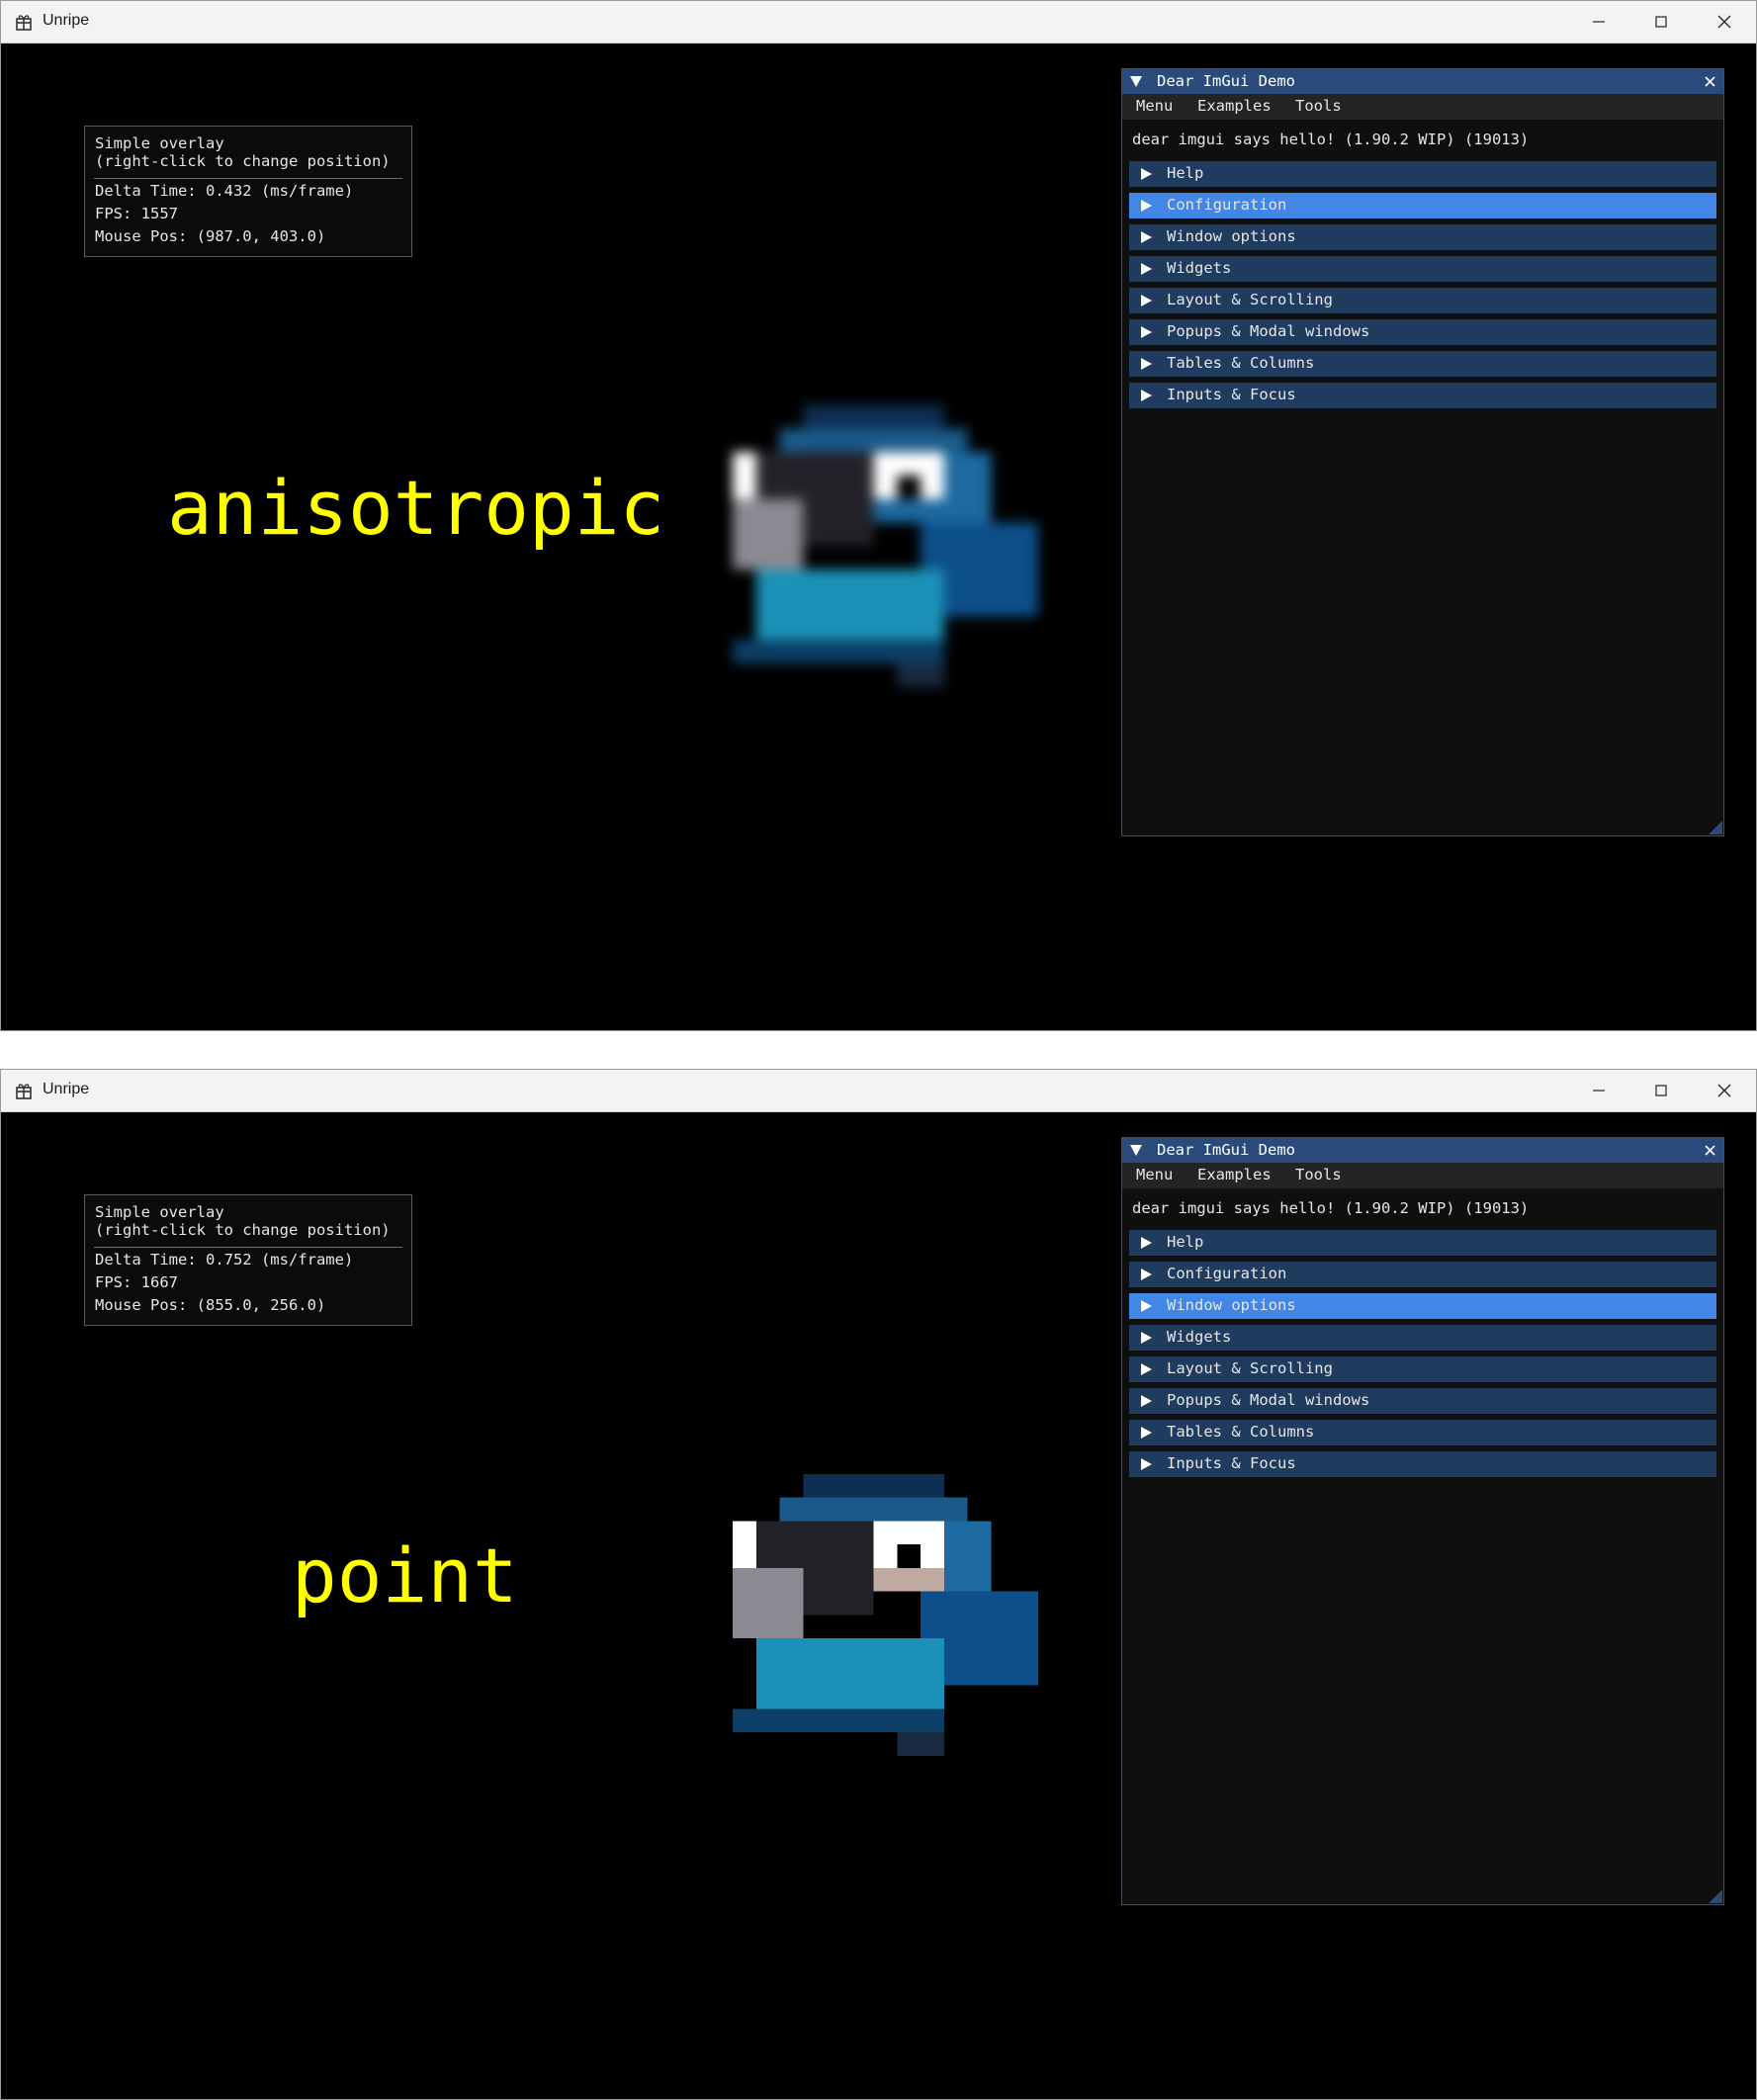 The height and width of the screenshot is (2100, 1757). What do you see at coordinates (137, 213) in the screenshot?
I see `overlay-fps: FPS: 1557` at bounding box center [137, 213].